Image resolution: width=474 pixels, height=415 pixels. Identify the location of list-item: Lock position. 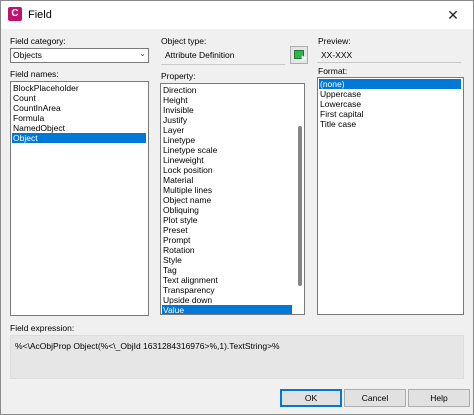
(227, 170).